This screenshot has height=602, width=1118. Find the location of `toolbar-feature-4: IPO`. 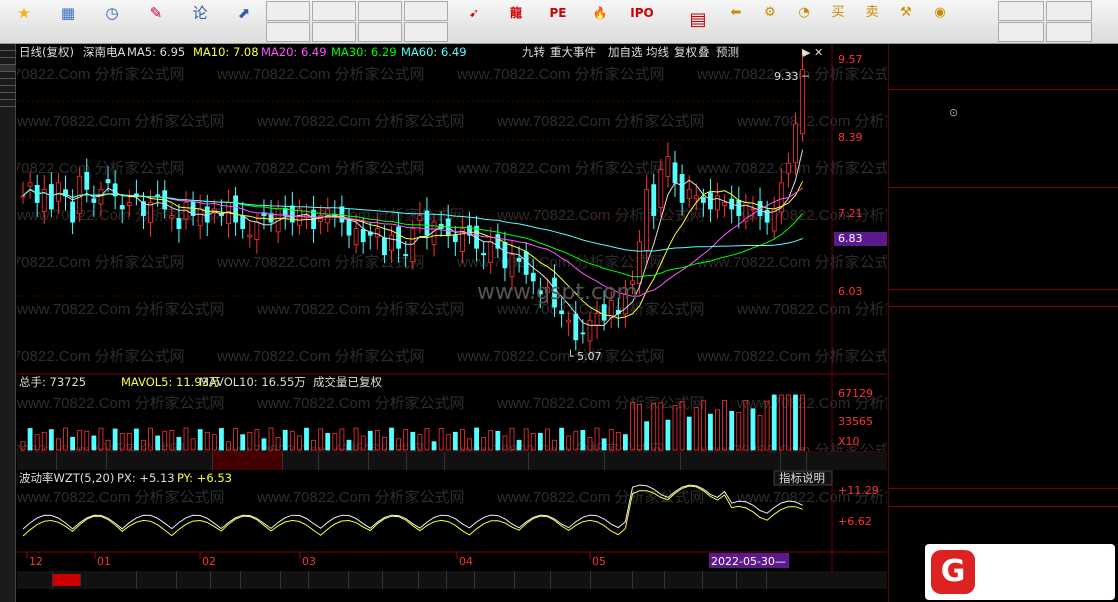

toolbar-feature-4: IPO is located at coordinates (642, 22).